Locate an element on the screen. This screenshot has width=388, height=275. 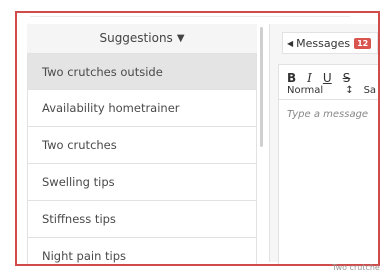
suggestions-title: Suggestions is located at coordinates (136, 38).